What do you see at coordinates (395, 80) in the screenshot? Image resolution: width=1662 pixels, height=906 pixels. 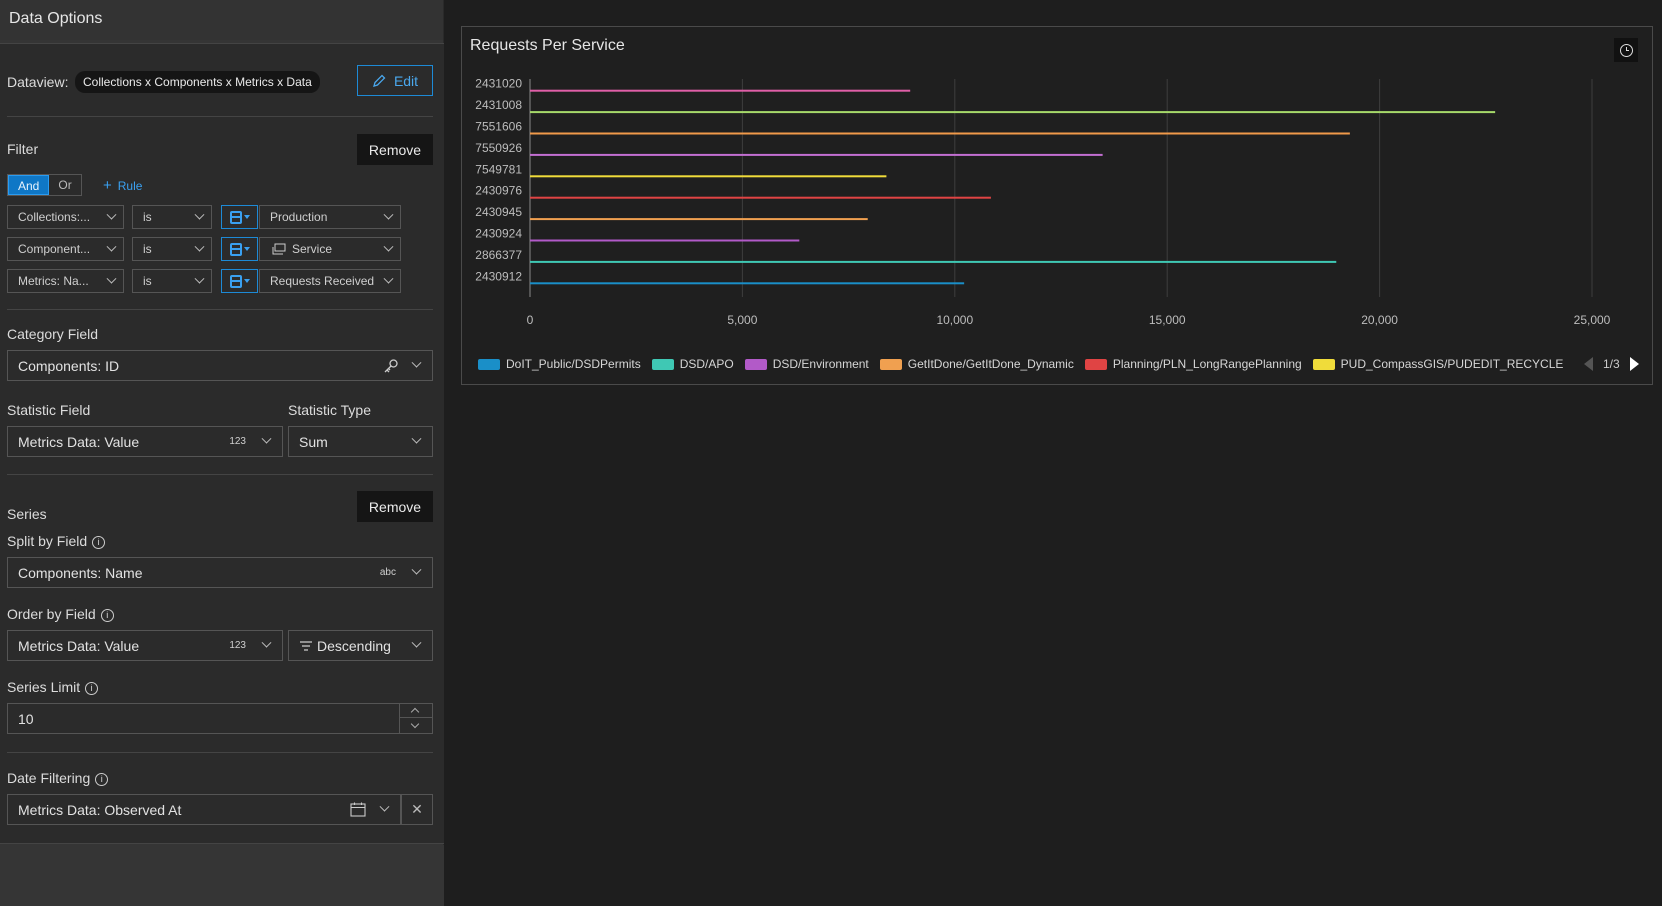 I see `edit-dataview-button: Edit` at bounding box center [395, 80].